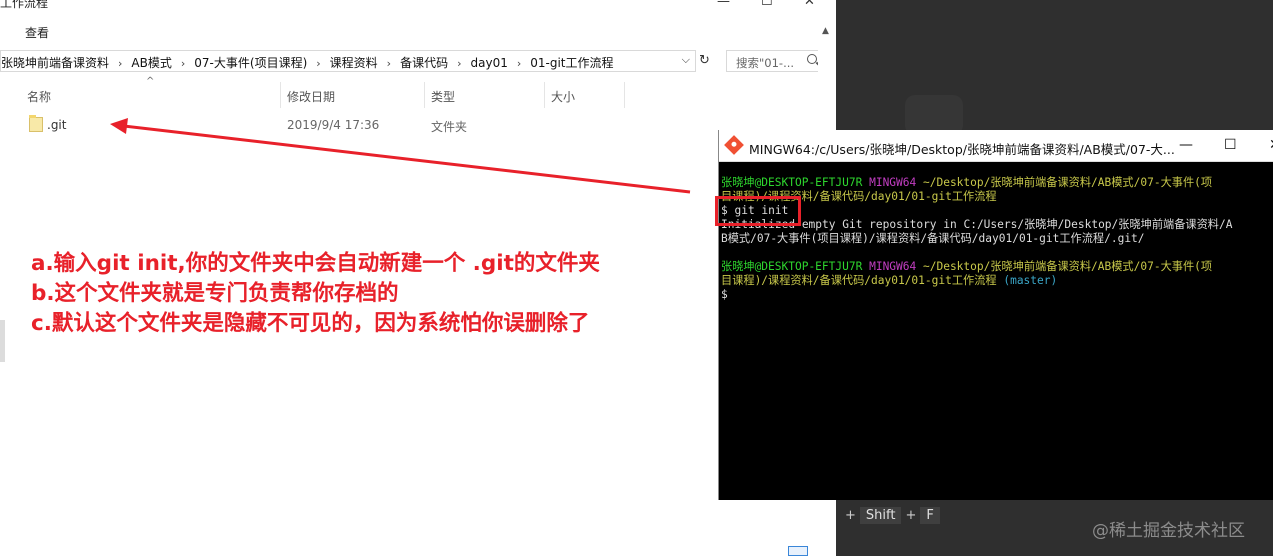 This screenshot has height=556, width=1273. I want to click on f-key: F, so click(930, 515).